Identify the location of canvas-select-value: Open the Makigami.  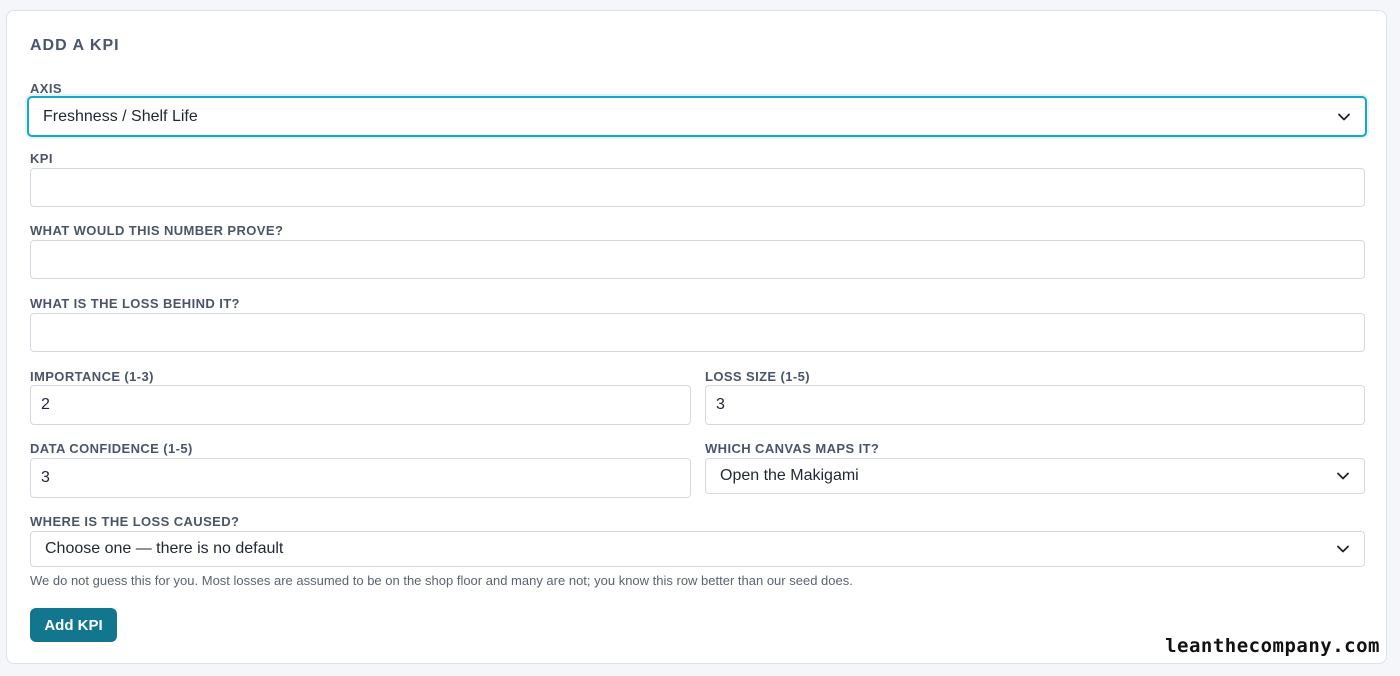
(789, 475).